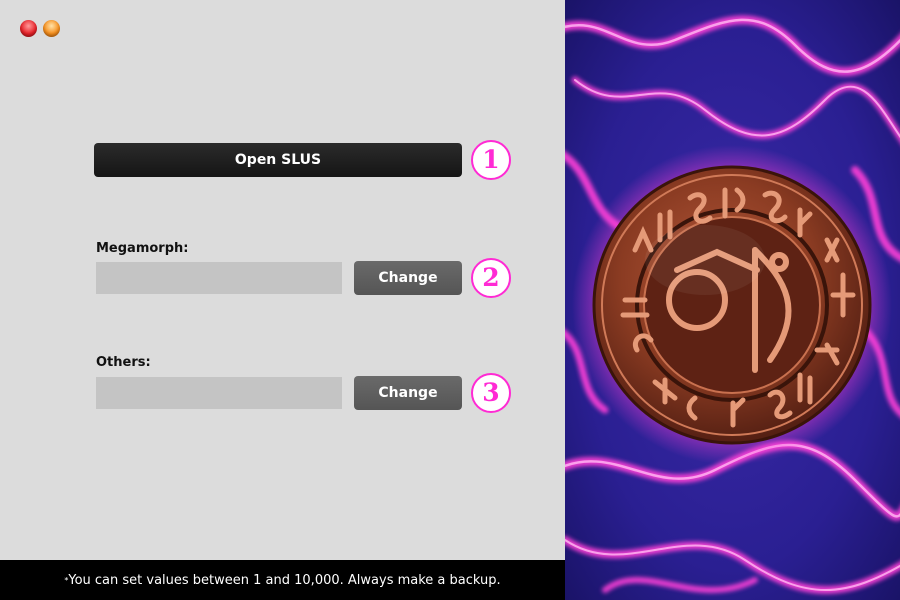 This screenshot has width=900, height=600. What do you see at coordinates (219, 393) in the screenshot?
I see `others-input` at bounding box center [219, 393].